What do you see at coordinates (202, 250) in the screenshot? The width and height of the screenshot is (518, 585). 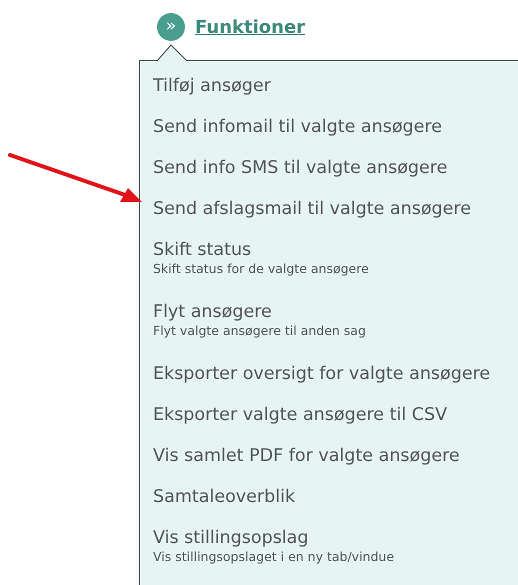 I see `menu-item: Skift status` at bounding box center [202, 250].